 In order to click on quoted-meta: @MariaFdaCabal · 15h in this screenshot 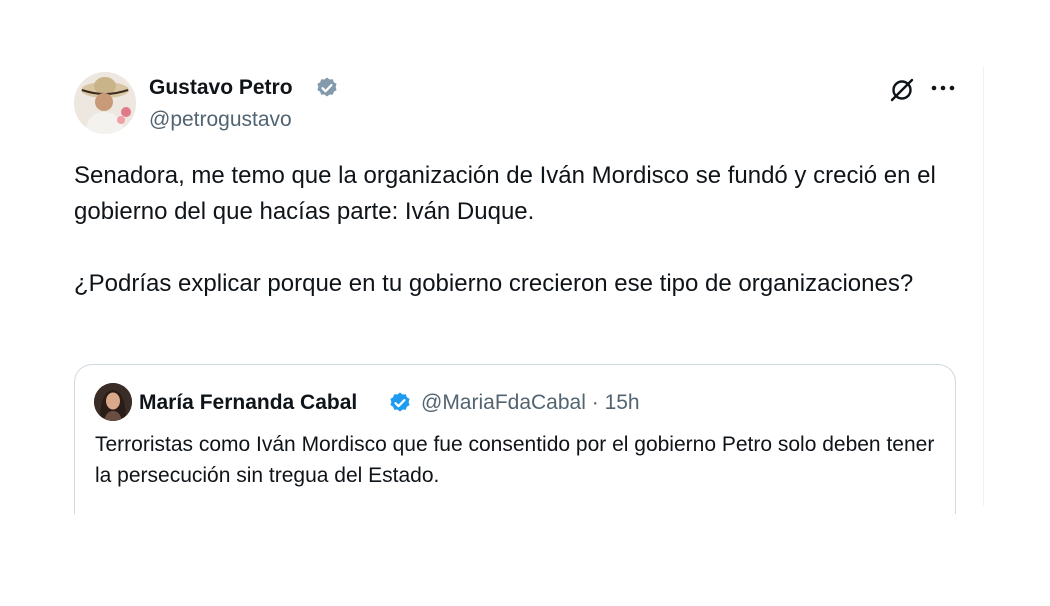, I will do `click(530, 403)`.